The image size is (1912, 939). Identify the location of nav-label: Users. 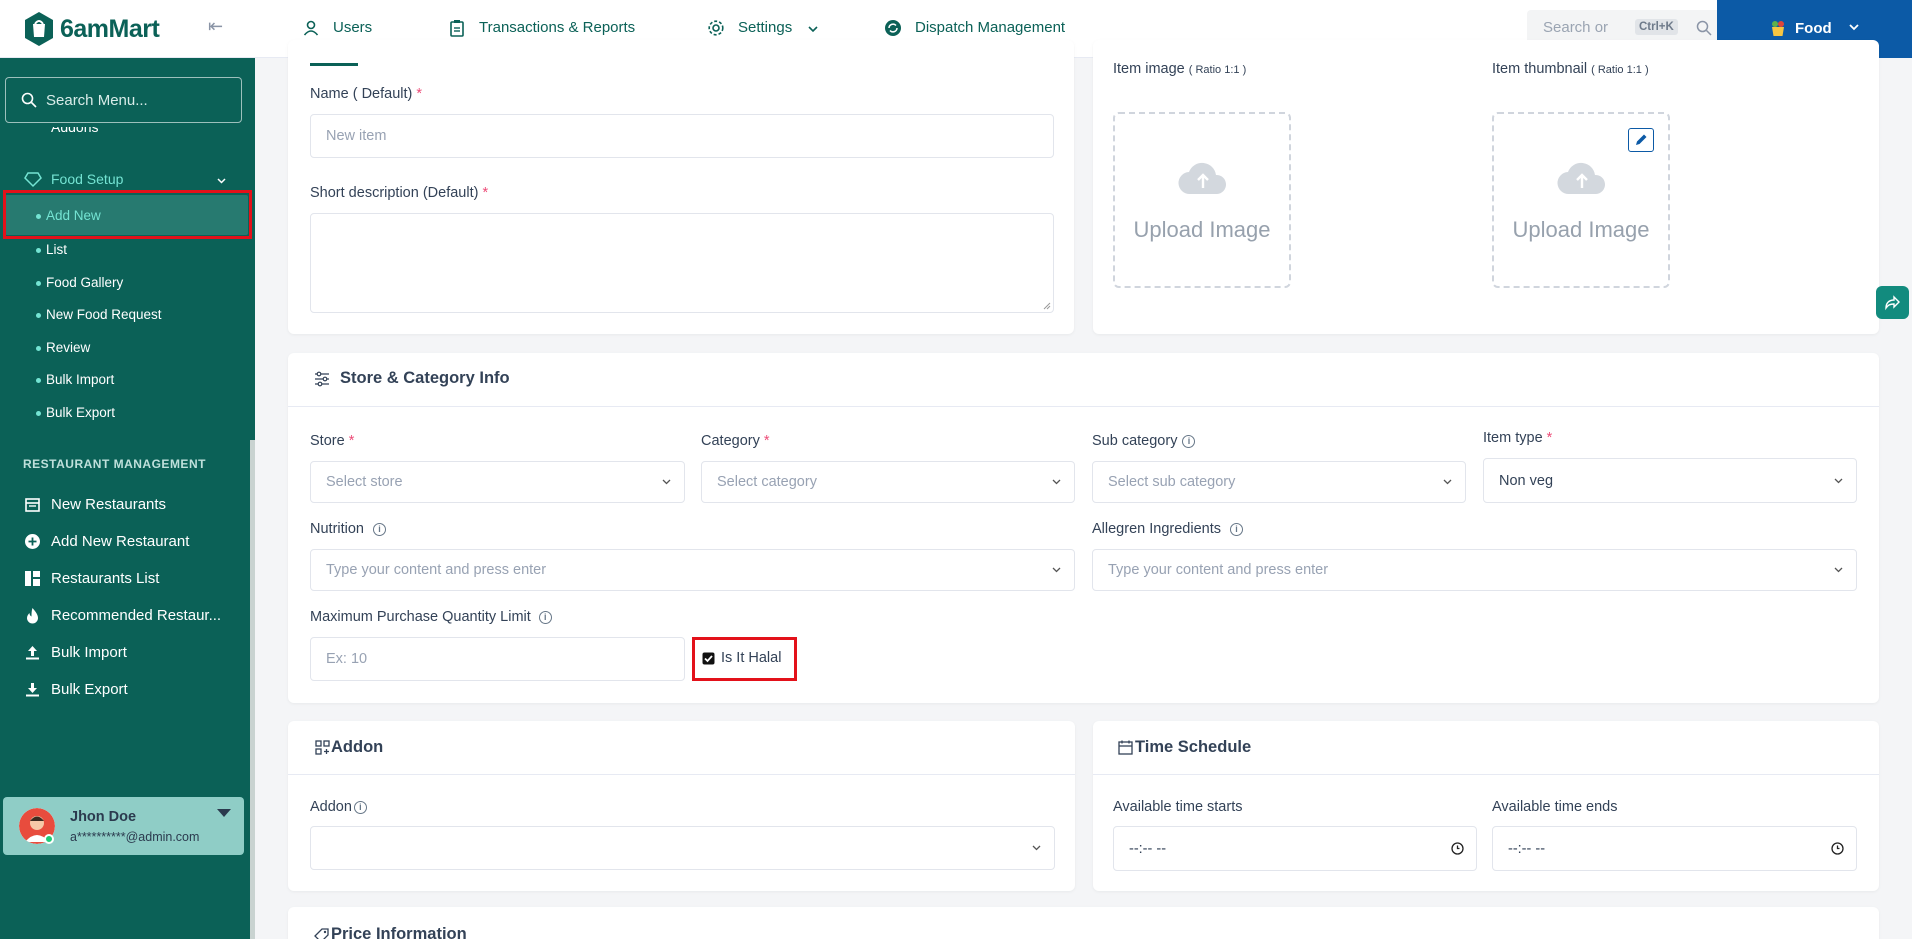
(353, 27).